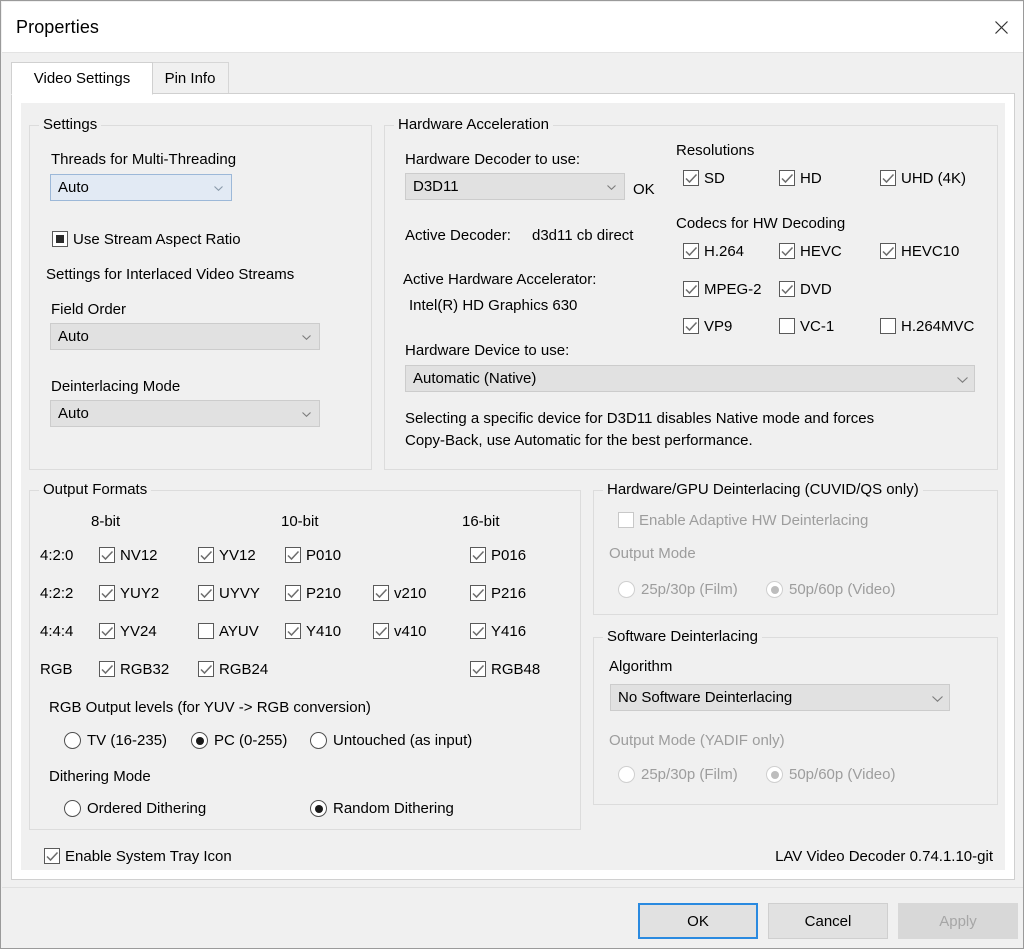 This screenshot has width=1024, height=949. I want to click on codec-h264-checkbox: H.264, so click(713, 252).